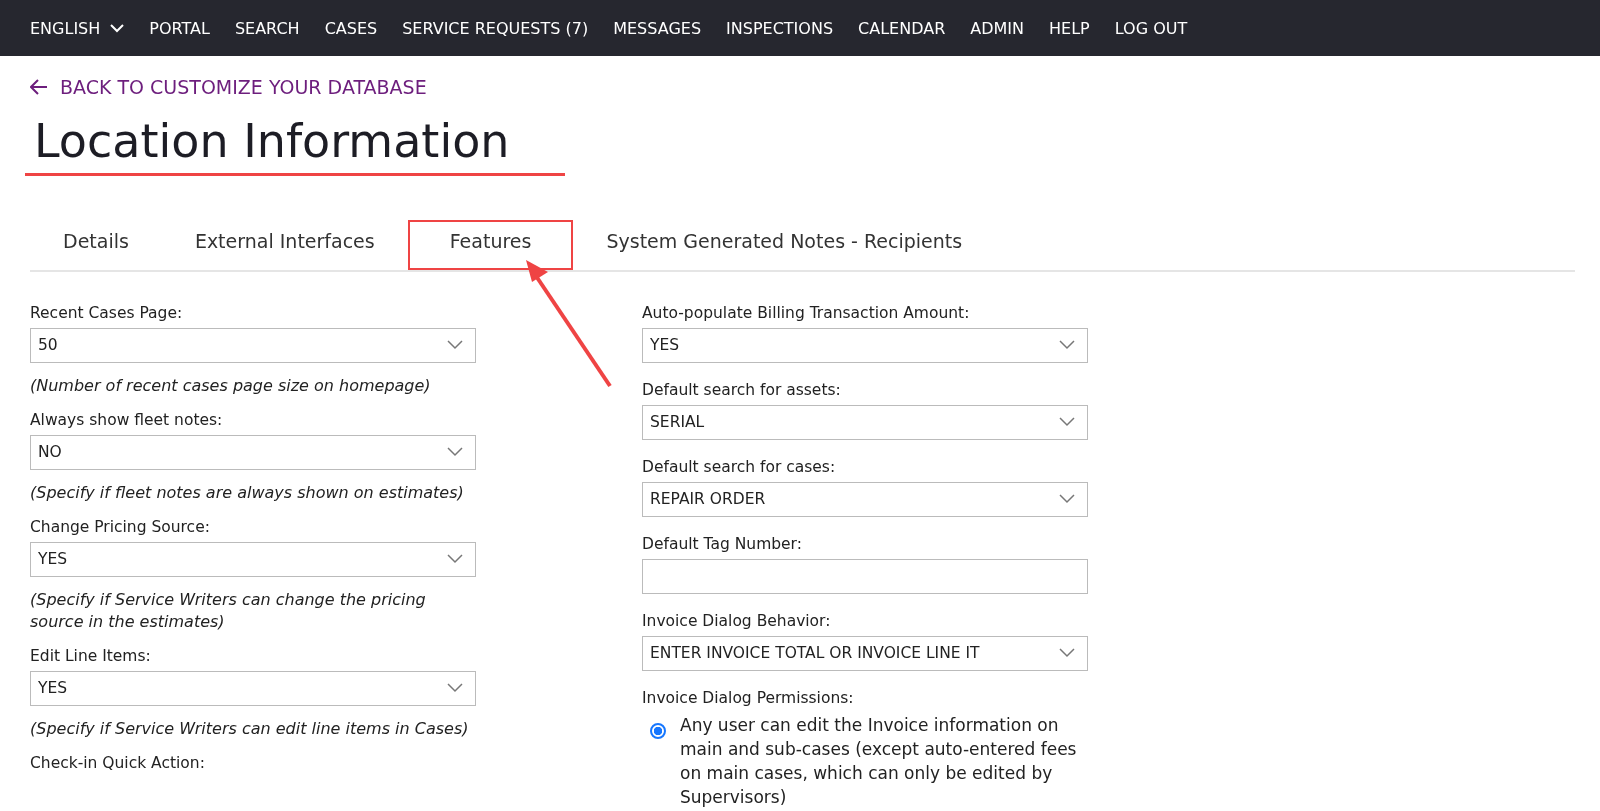 The height and width of the screenshot is (811, 1600). What do you see at coordinates (253, 452) in the screenshot?
I see `dropdown-field: NO` at bounding box center [253, 452].